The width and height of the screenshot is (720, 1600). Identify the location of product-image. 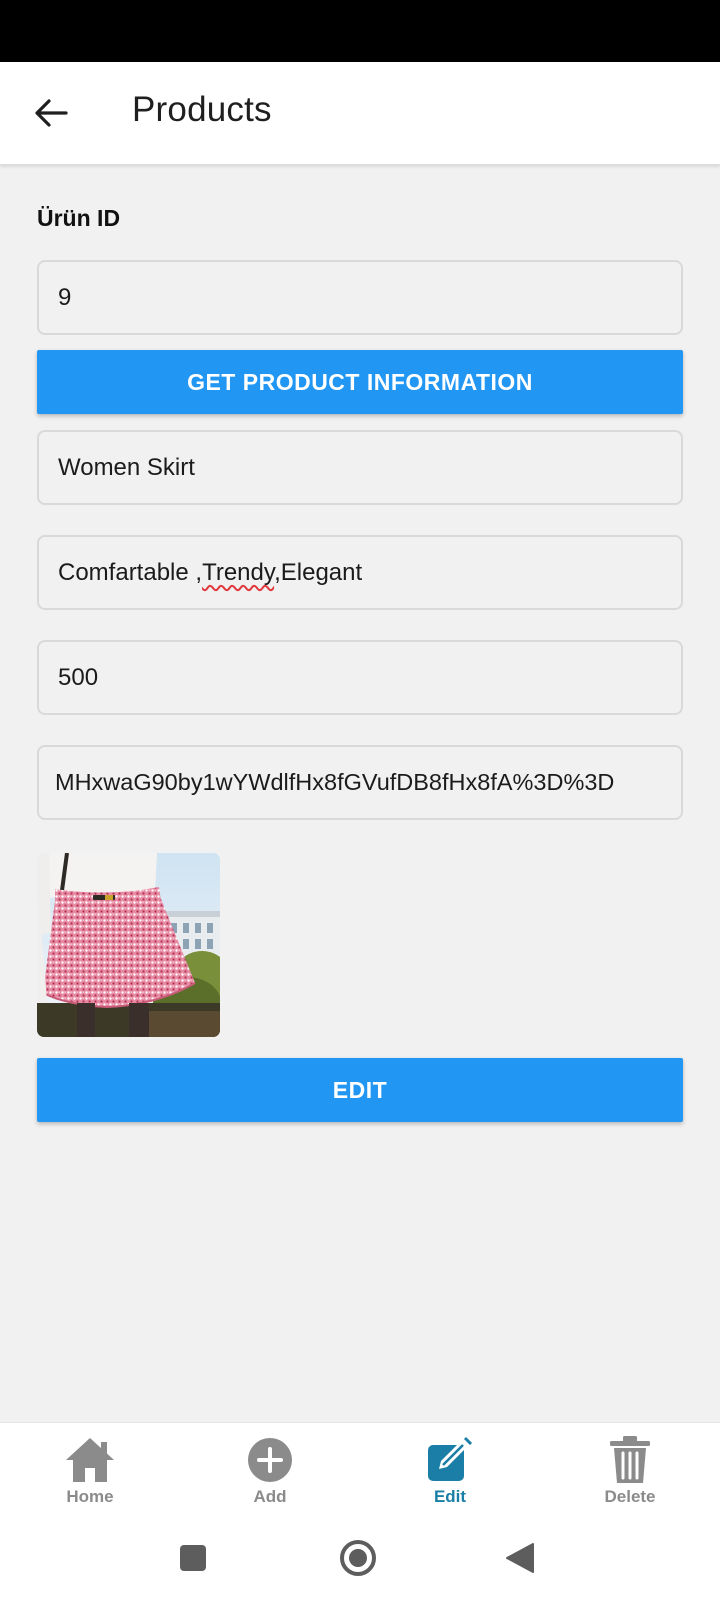
(128, 945).